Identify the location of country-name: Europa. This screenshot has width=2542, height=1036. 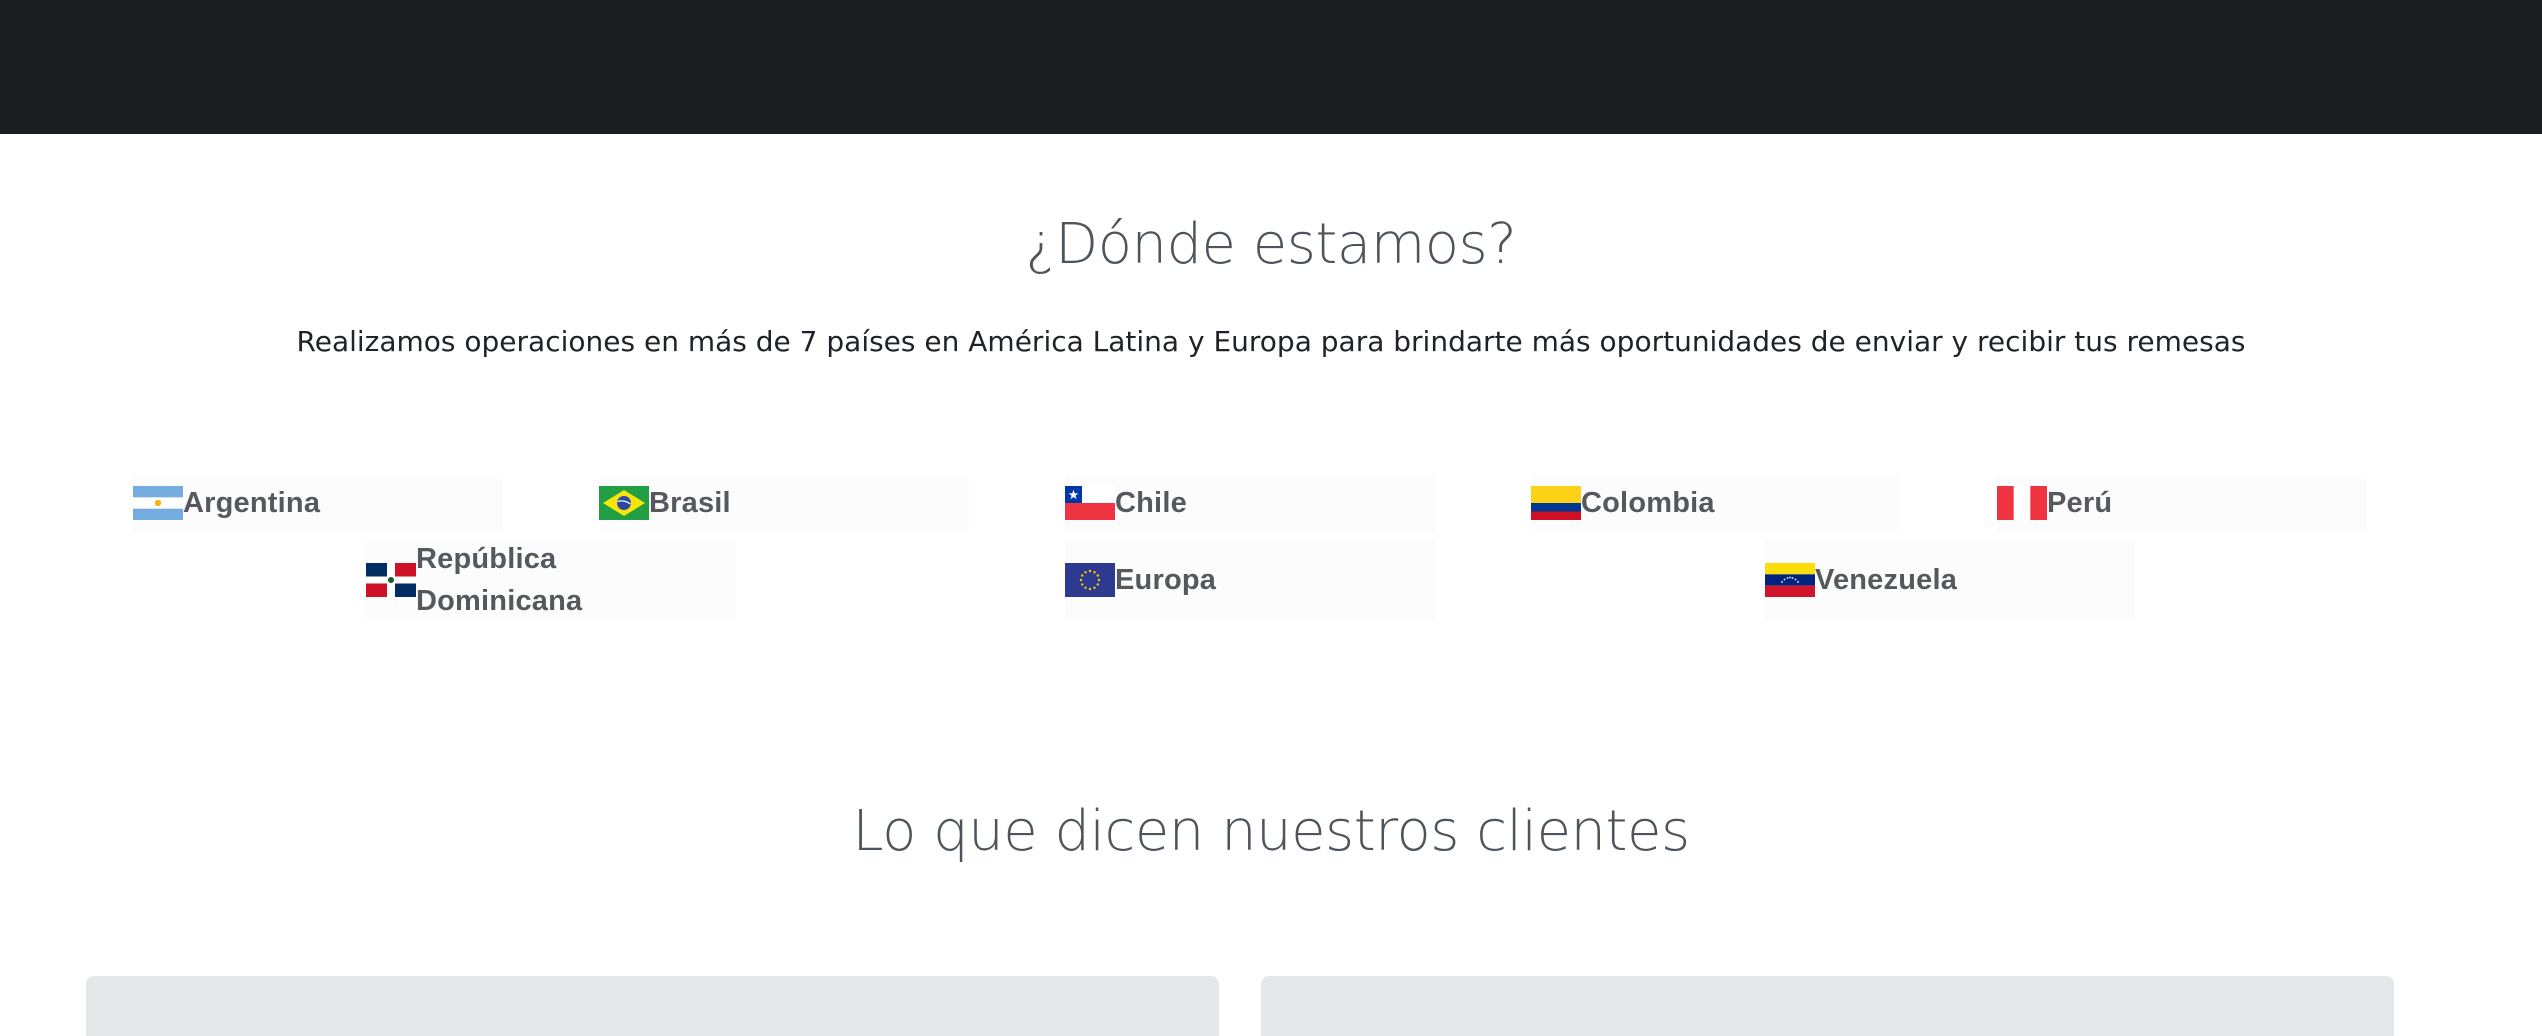
(1166, 580).